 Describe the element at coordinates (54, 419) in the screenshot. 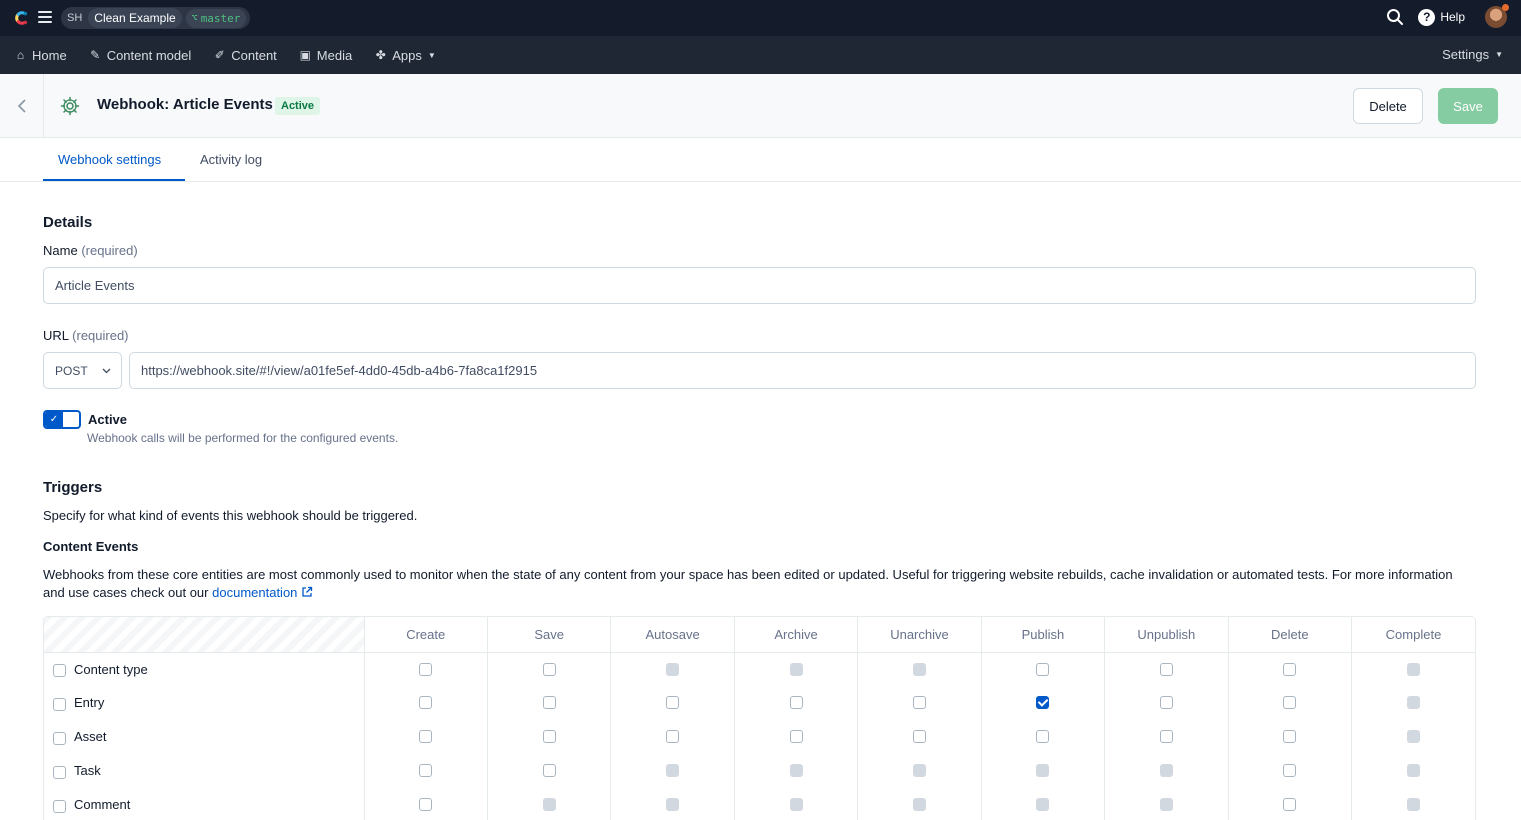

I see `check-icon: ✓` at that location.